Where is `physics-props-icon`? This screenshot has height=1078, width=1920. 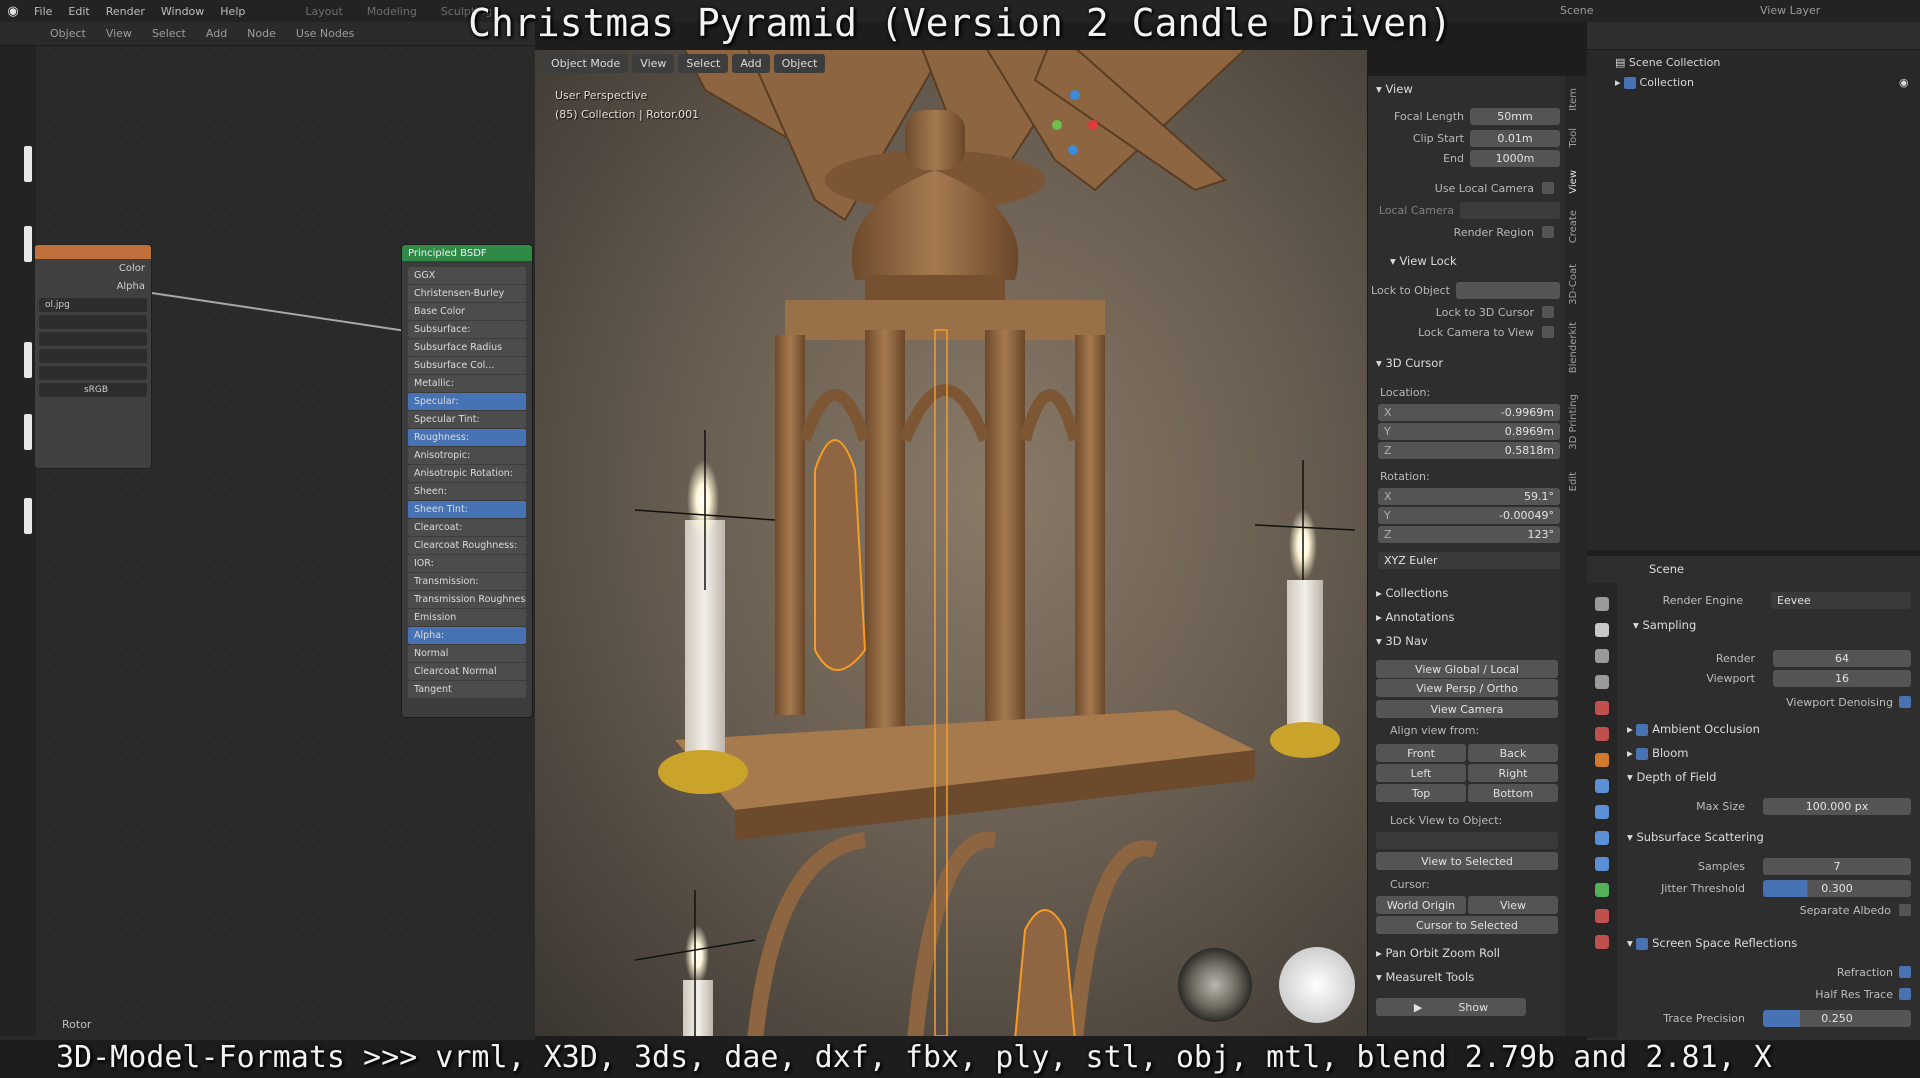
physics-props-icon is located at coordinates (1602, 838).